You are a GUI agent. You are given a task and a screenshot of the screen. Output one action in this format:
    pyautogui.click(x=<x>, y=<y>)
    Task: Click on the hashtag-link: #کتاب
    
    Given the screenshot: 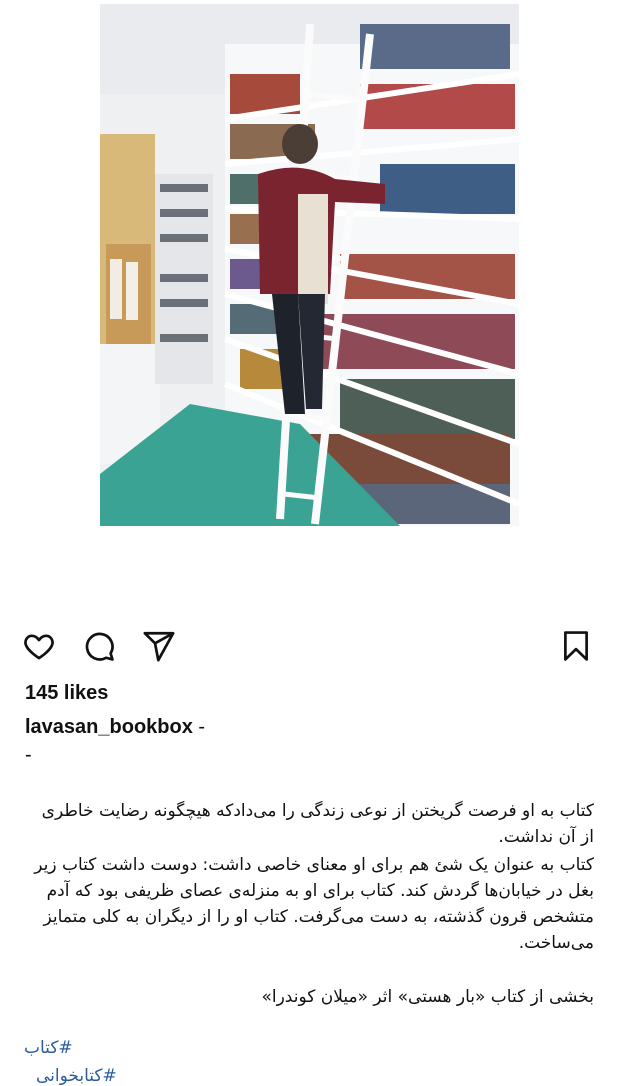 What is the action you would take?
    pyautogui.click(x=48, y=1048)
    